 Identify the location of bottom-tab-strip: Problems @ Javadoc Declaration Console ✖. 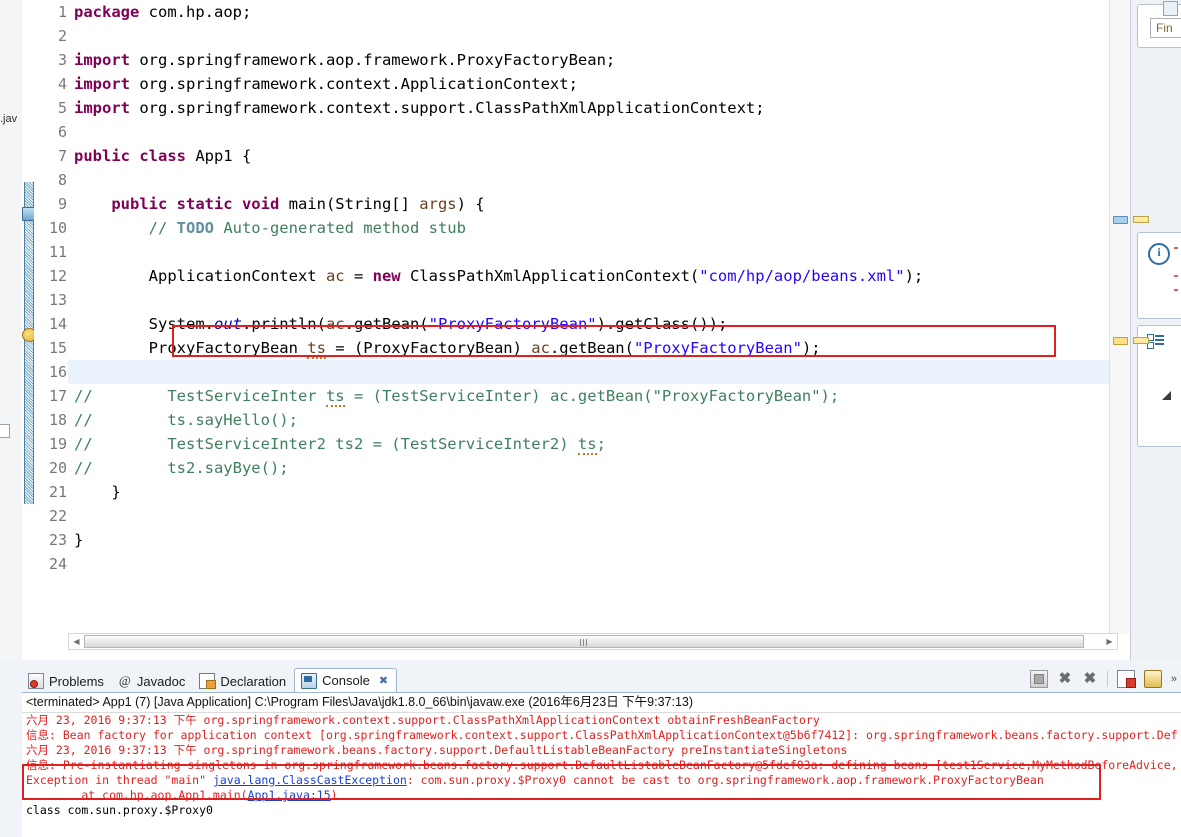
(210, 680).